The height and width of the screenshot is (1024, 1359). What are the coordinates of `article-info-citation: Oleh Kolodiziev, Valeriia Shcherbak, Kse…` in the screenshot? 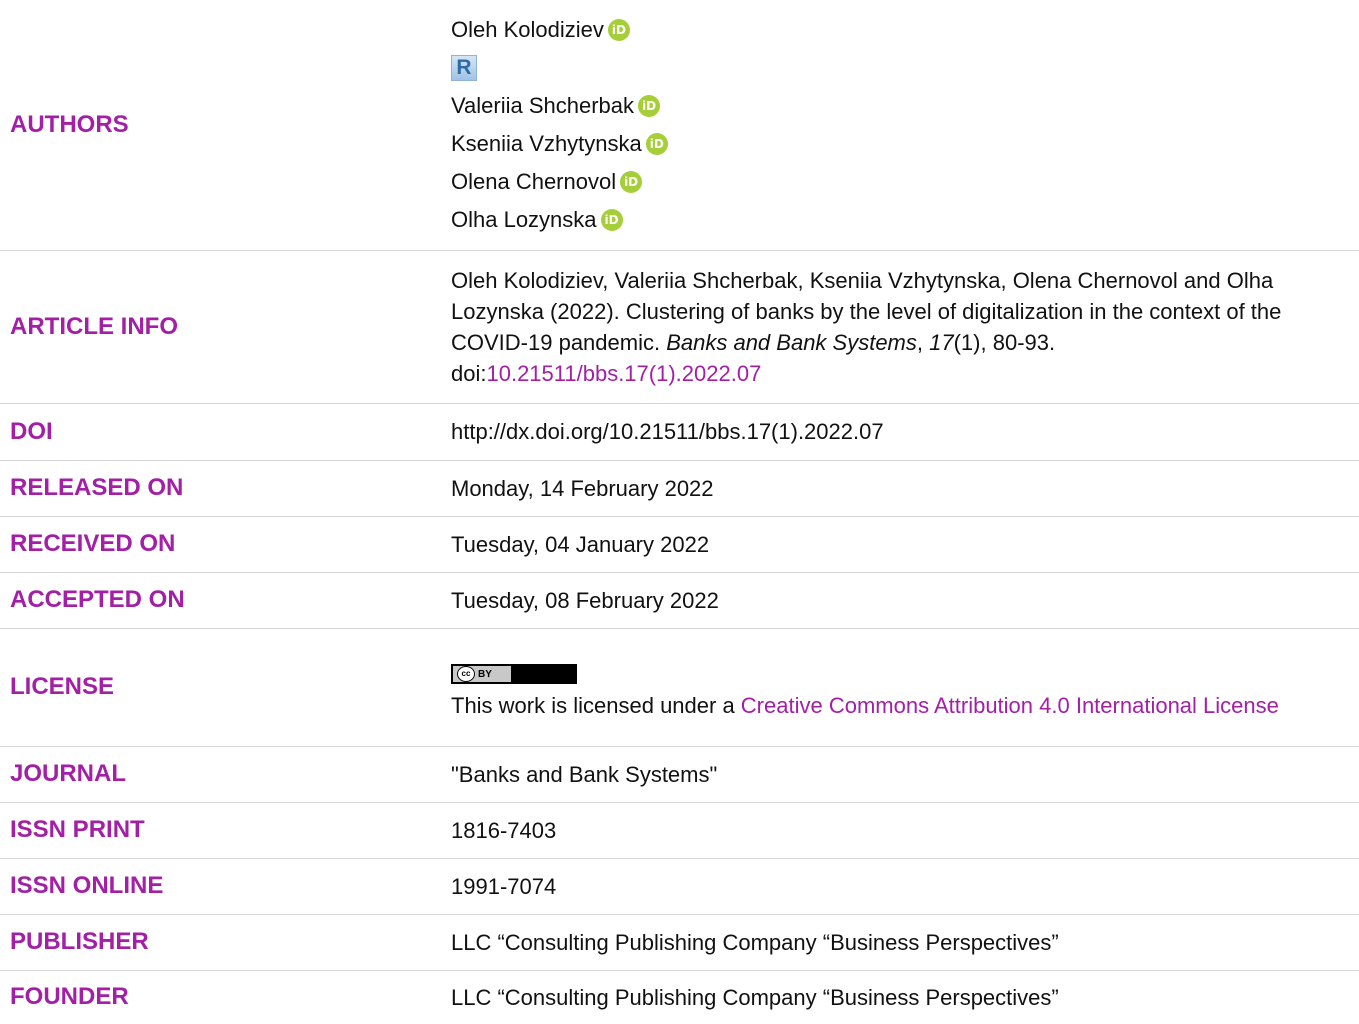 It's located at (905, 326).